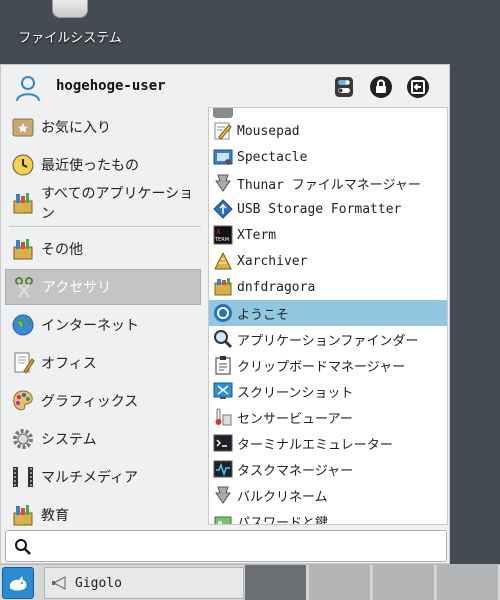  I want to click on app-label: クリップボードマネージャー, so click(321, 367).